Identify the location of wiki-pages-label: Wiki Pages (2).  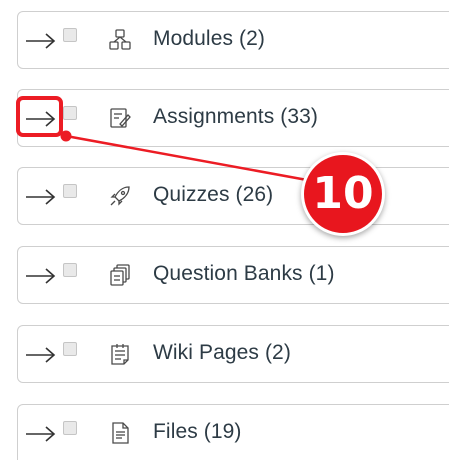
(222, 352).